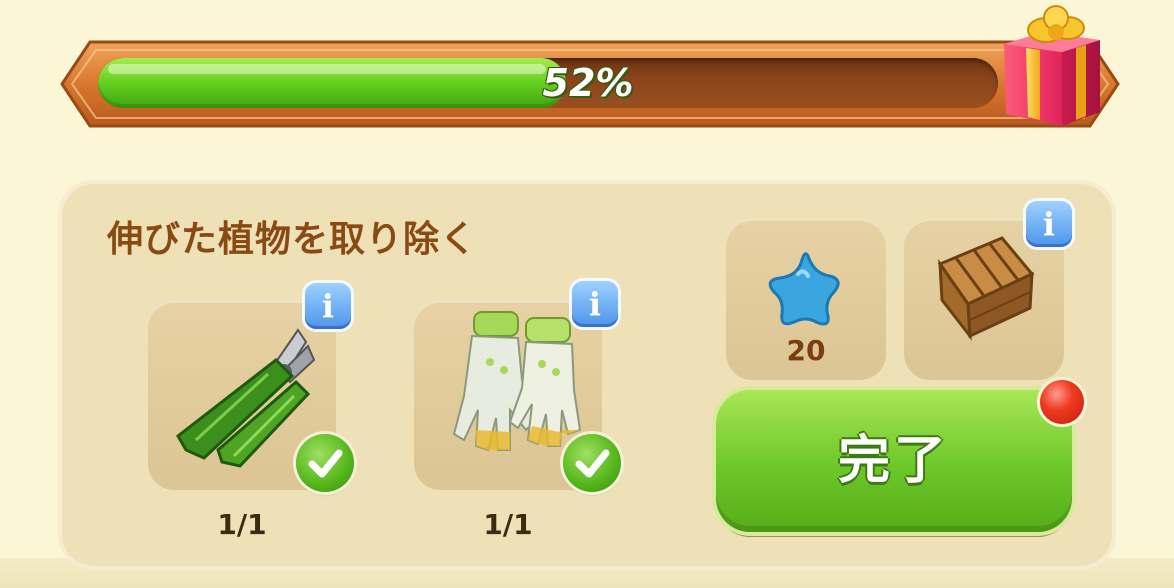 The image size is (1174, 588). I want to click on item-count-gloves: 1/1, so click(508, 524).